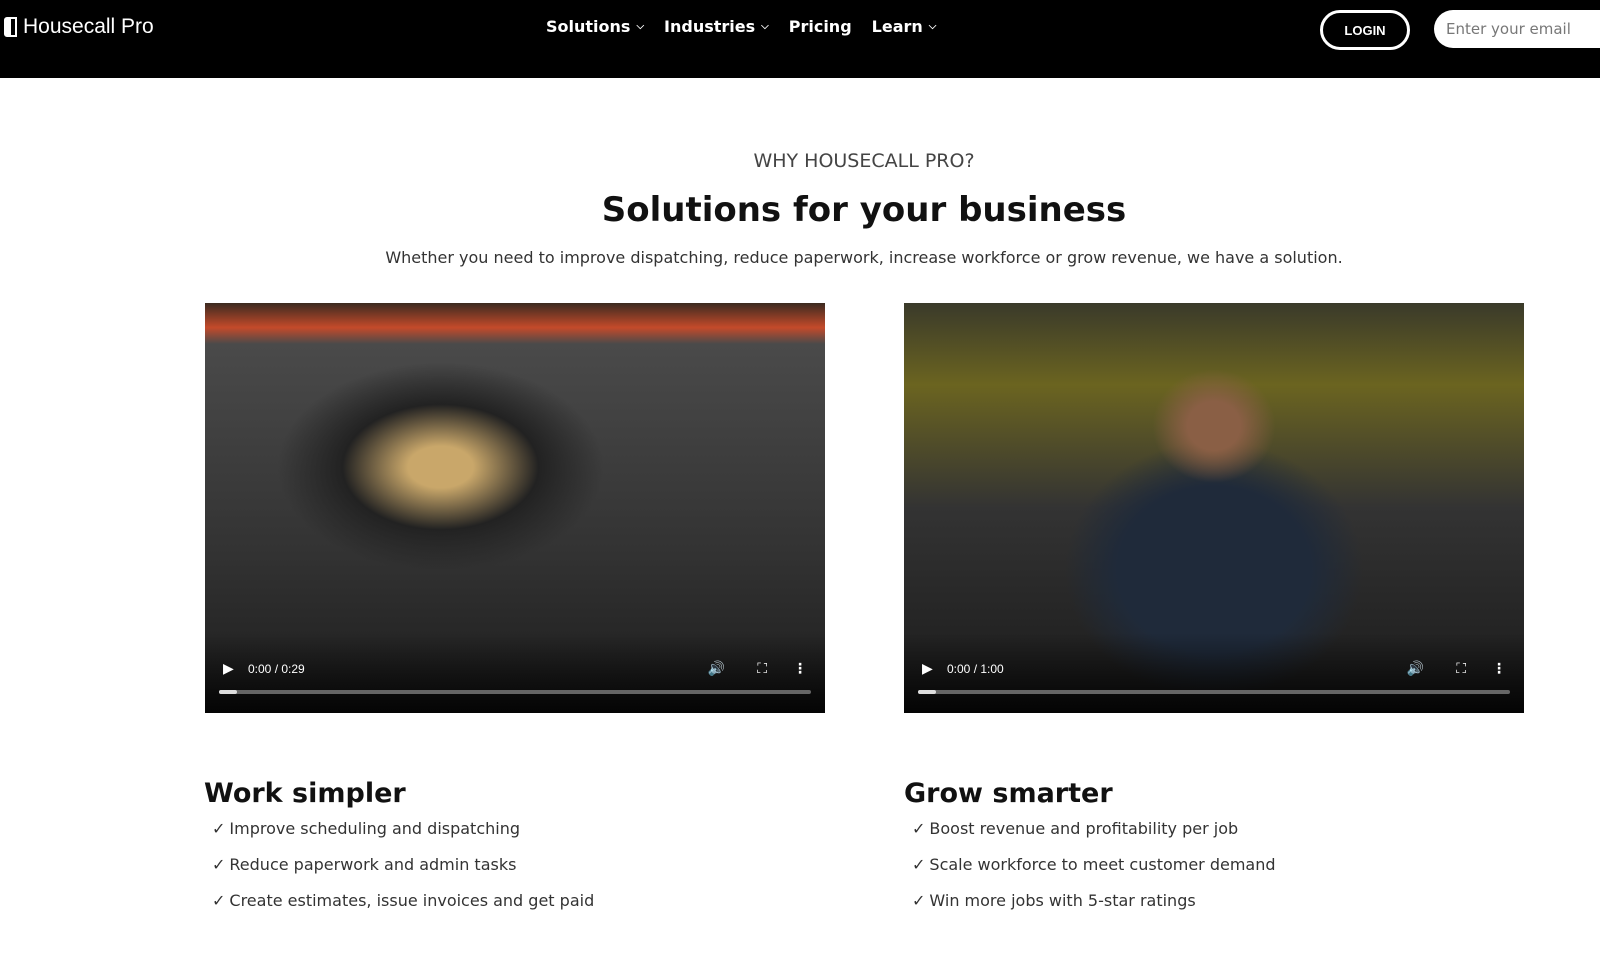 This screenshot has height=964, width=1600. What do you see at coordinates (276, 669) in the screenshot?
I see `video-time: 0:00 / 0:29` at bounding box center [276, 669].